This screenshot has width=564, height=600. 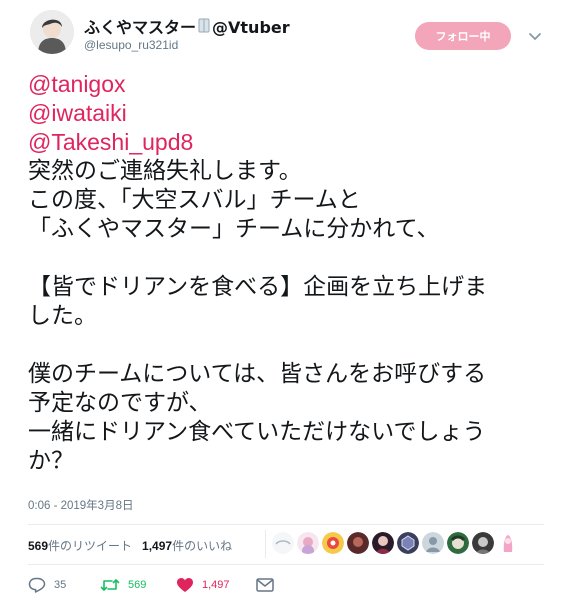 I want to click on tweet-line: 「ふくやマスター」チームに分かれて、, so click(x=234, y=229).